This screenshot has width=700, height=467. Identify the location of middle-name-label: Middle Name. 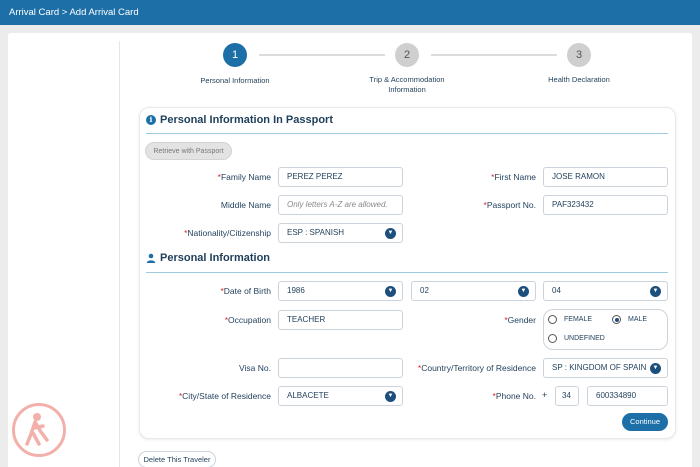
(245, 205).